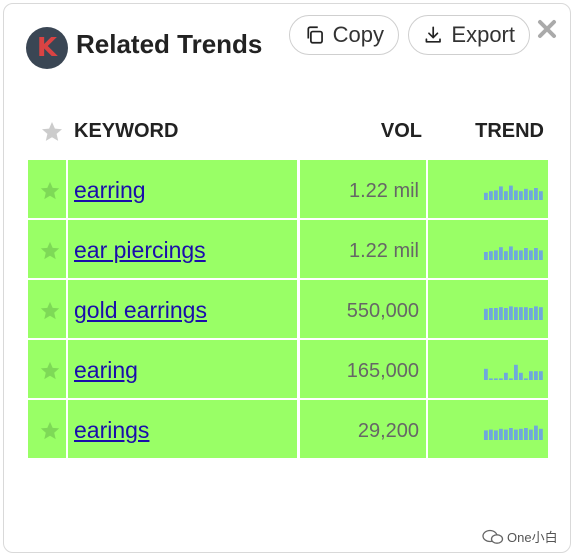 This screenshot has width=578, height=559. I want to click on volume-cell: 29,200, so click(363, 429).